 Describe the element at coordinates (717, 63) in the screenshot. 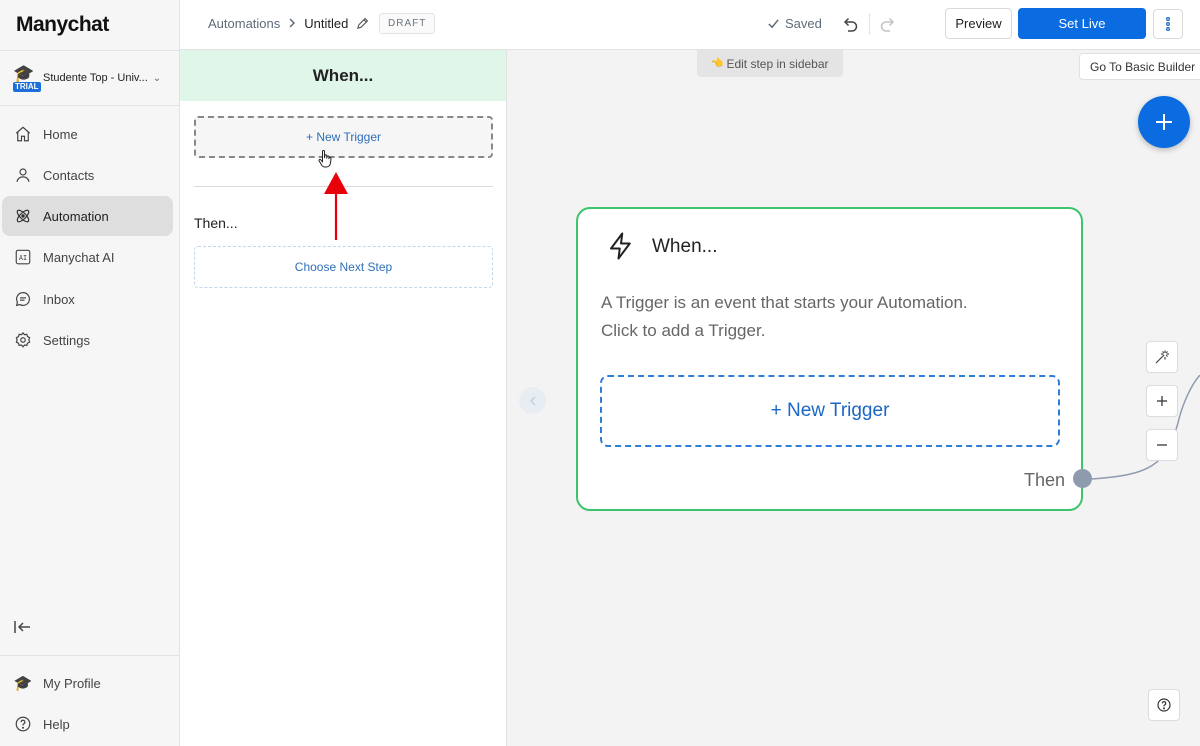

I see `pointing-hand-icon: 👈` at that location.